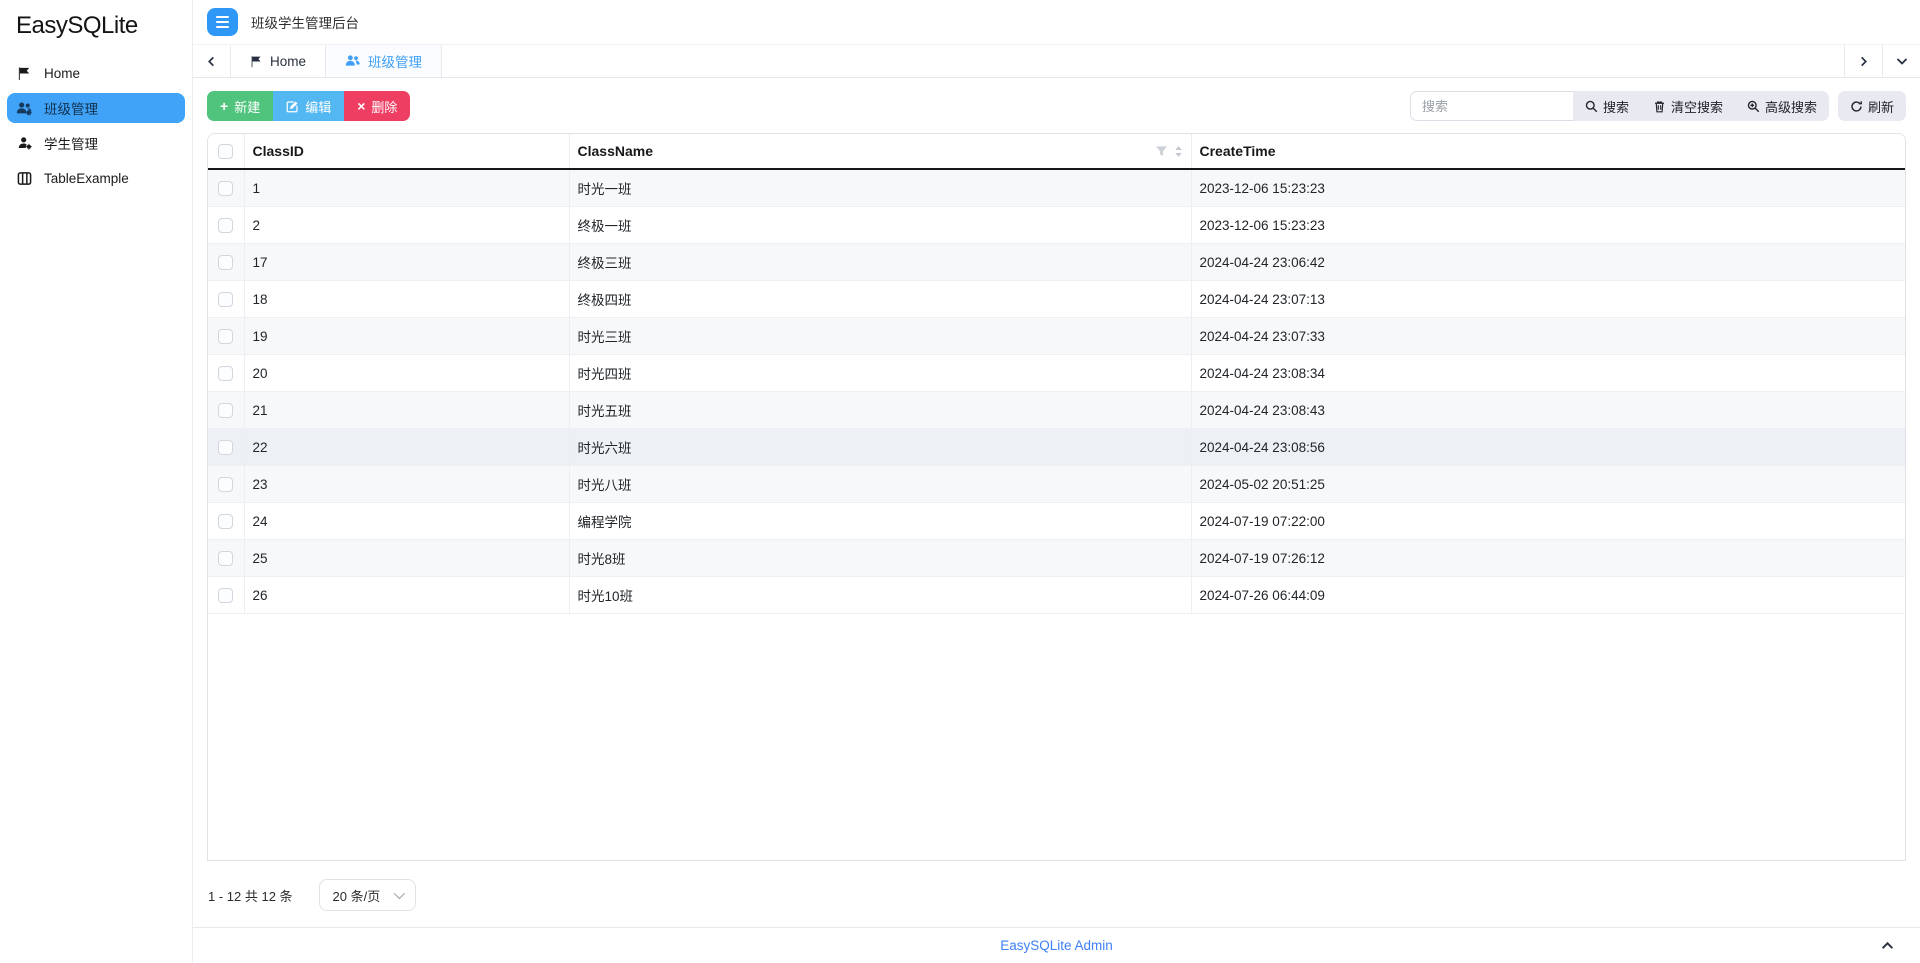 This screenshot has height=963, width=1920. I want to click on users-icon, so click(353, 61).